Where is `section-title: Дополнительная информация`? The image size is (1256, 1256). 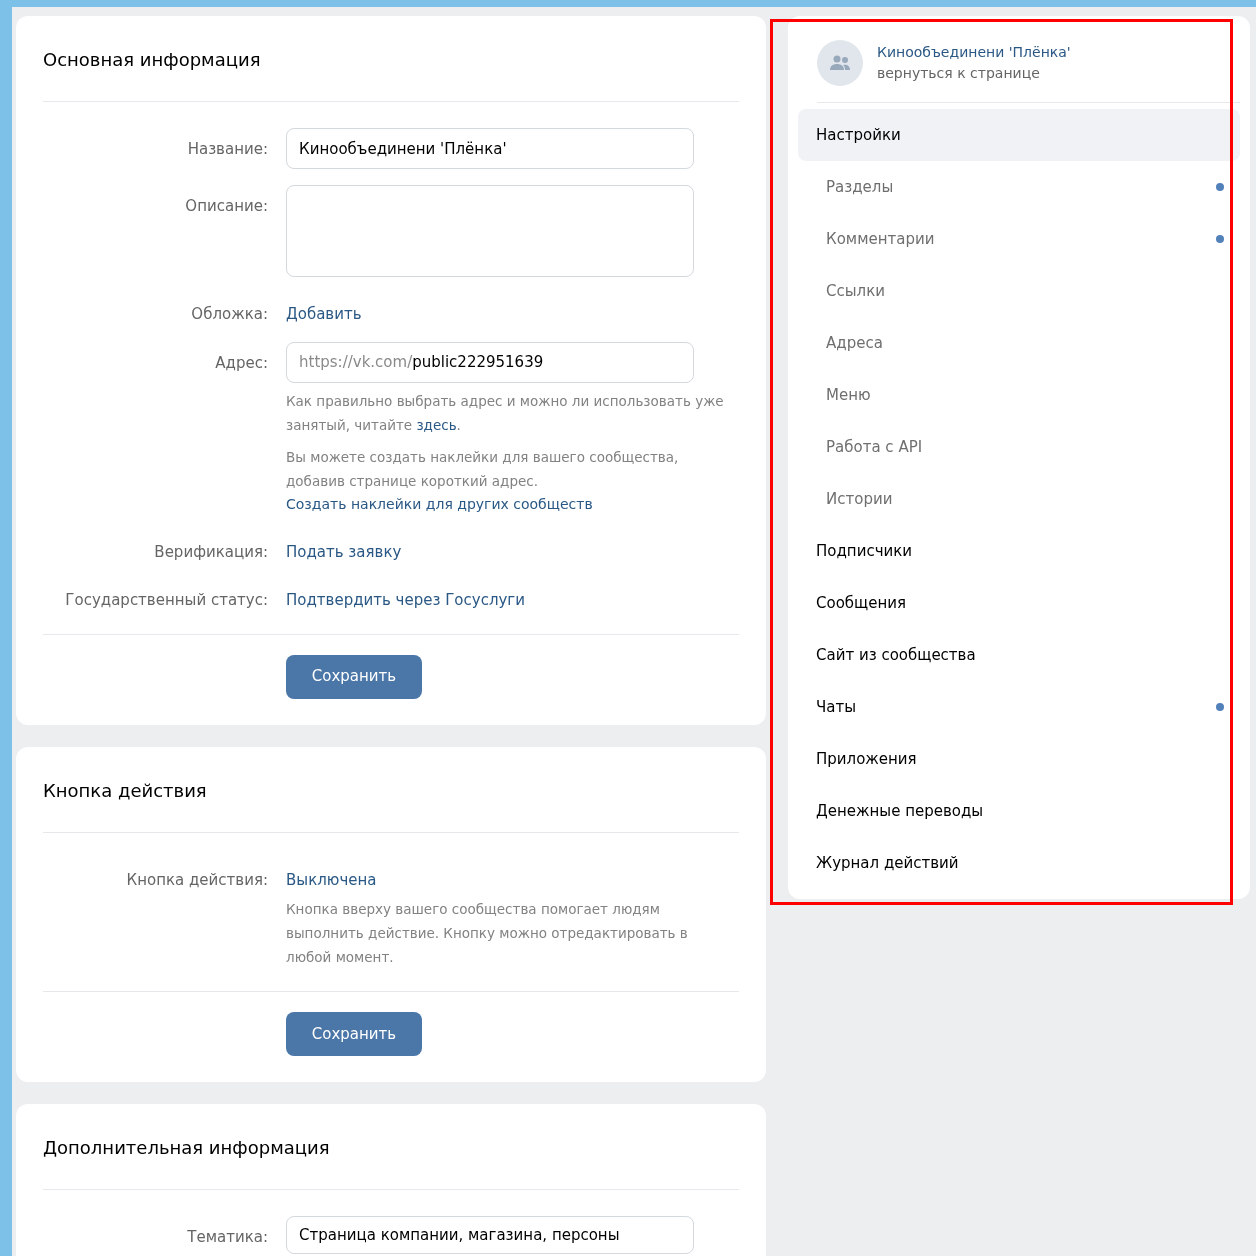
section-title: Дополнительная информация is located at coordinates (391, 1147).